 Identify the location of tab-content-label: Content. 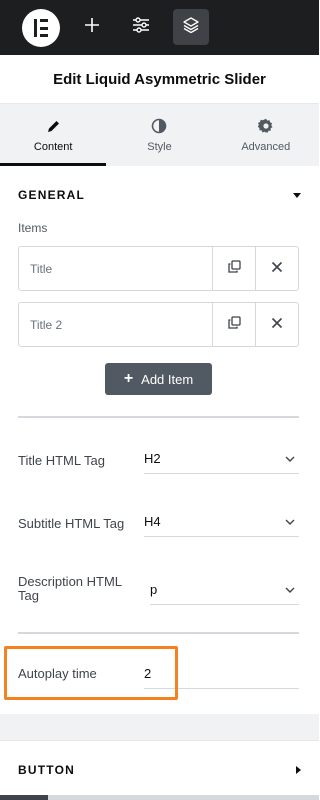
(53, 147).